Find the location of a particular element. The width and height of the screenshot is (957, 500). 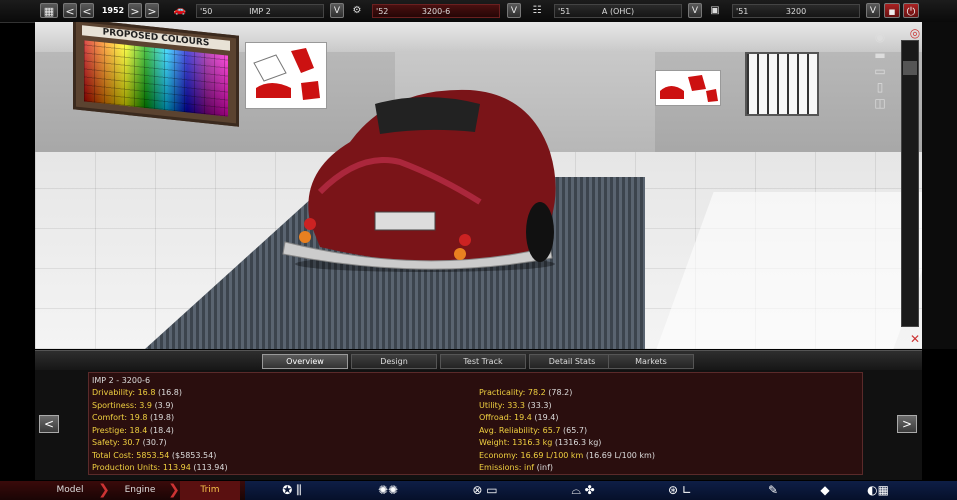

stat-economy: Economy: 16.69 L/100 km (16.69 L/100 km) is located at coordinates (567, 455).